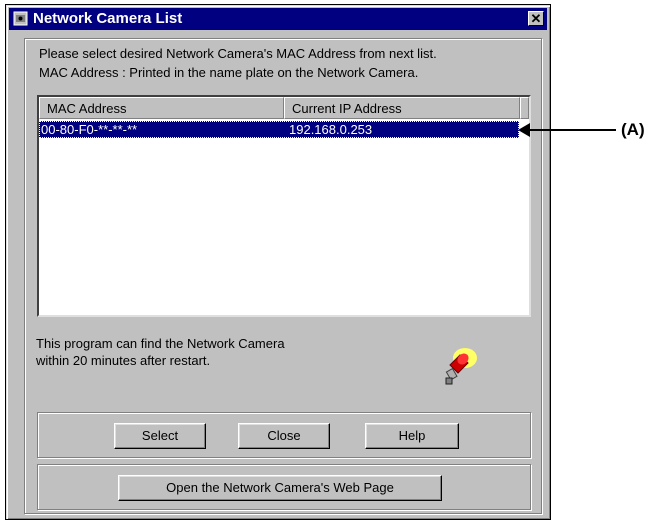 This screenshot has height=527, width=655. Describe the element at coordinates (331, 129) in the screenshot. I see `ip-address-cell: 192.168.0.253` at that location.